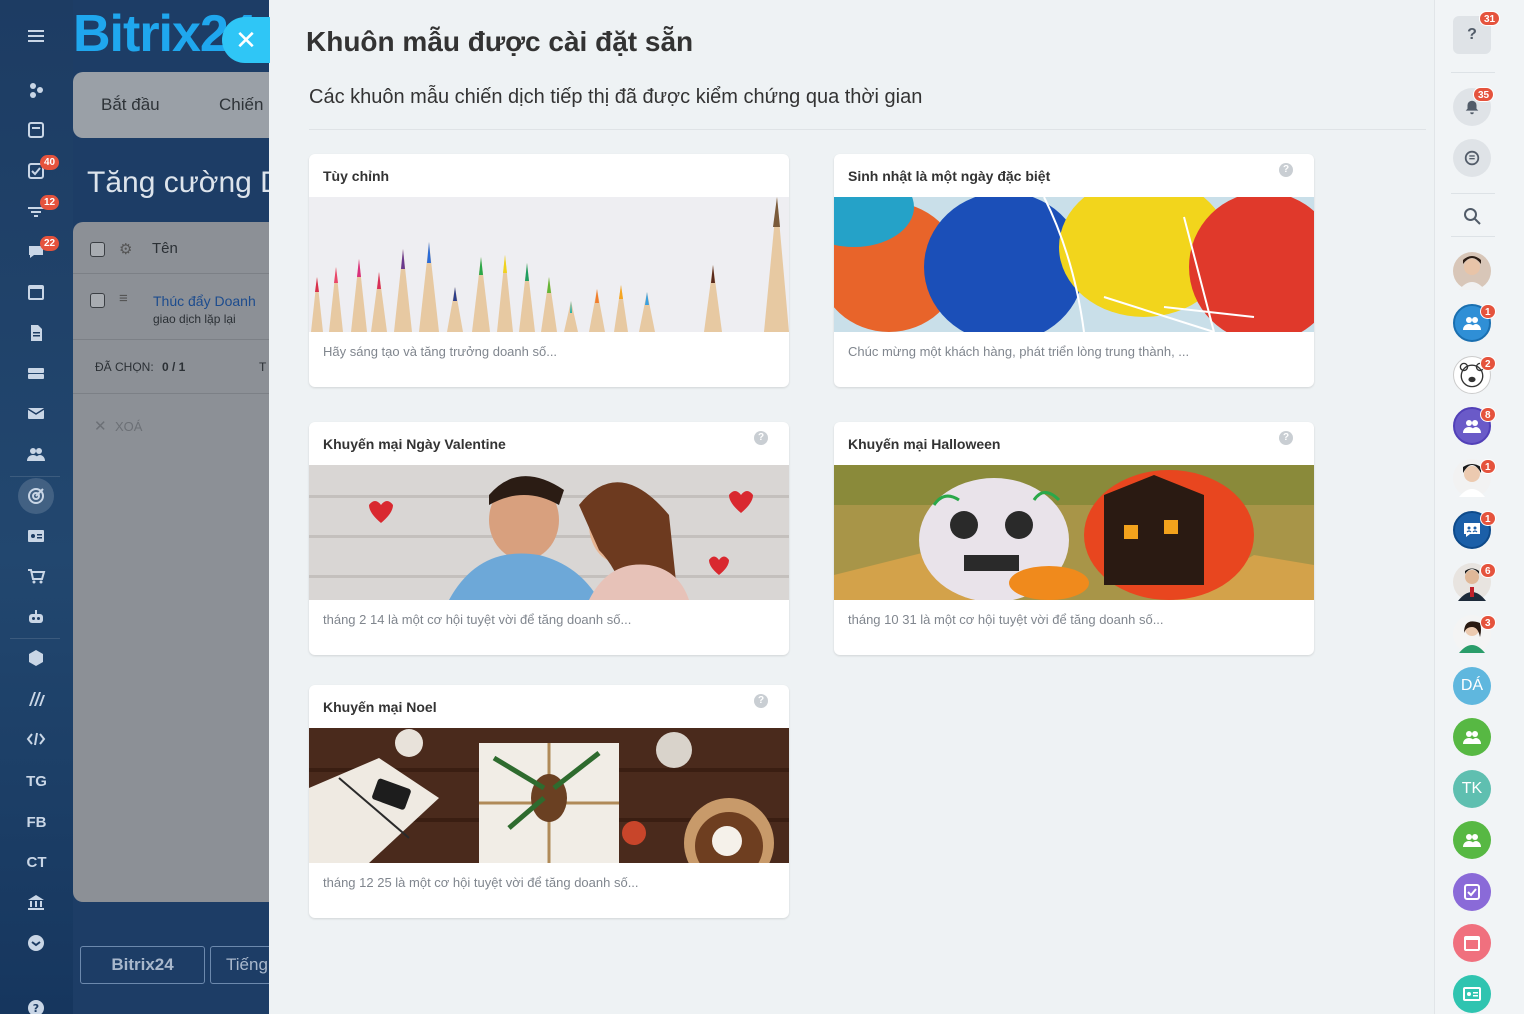  I want to click on card-image-couple-hearts, so click(549, 532).